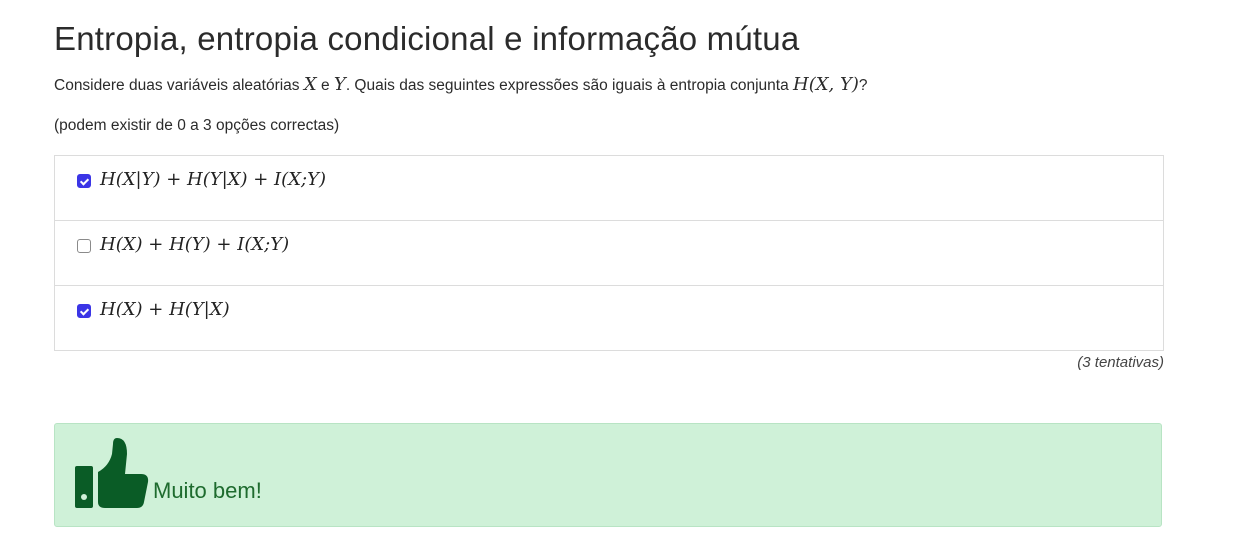  Describe the element at coordinates (84, 311) in the screenshot. I see `option-3-checkbox` at that location.